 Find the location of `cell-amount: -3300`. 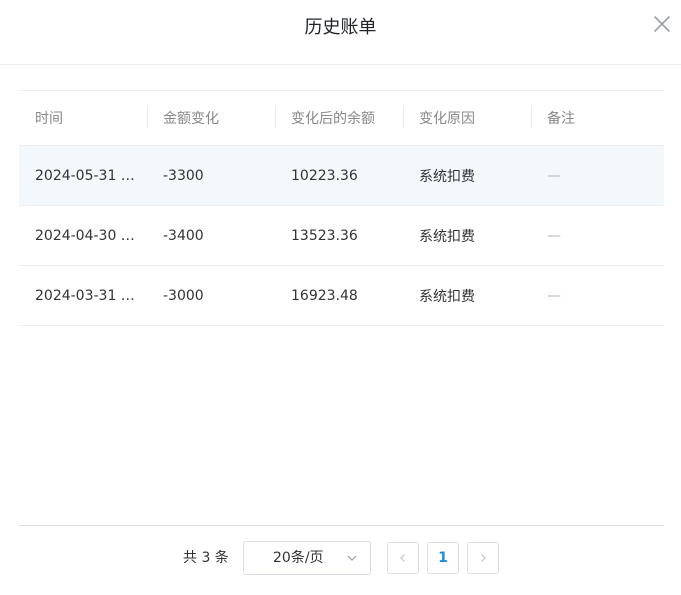

cell-amount: -3300 is located at coordinates (183, 175).